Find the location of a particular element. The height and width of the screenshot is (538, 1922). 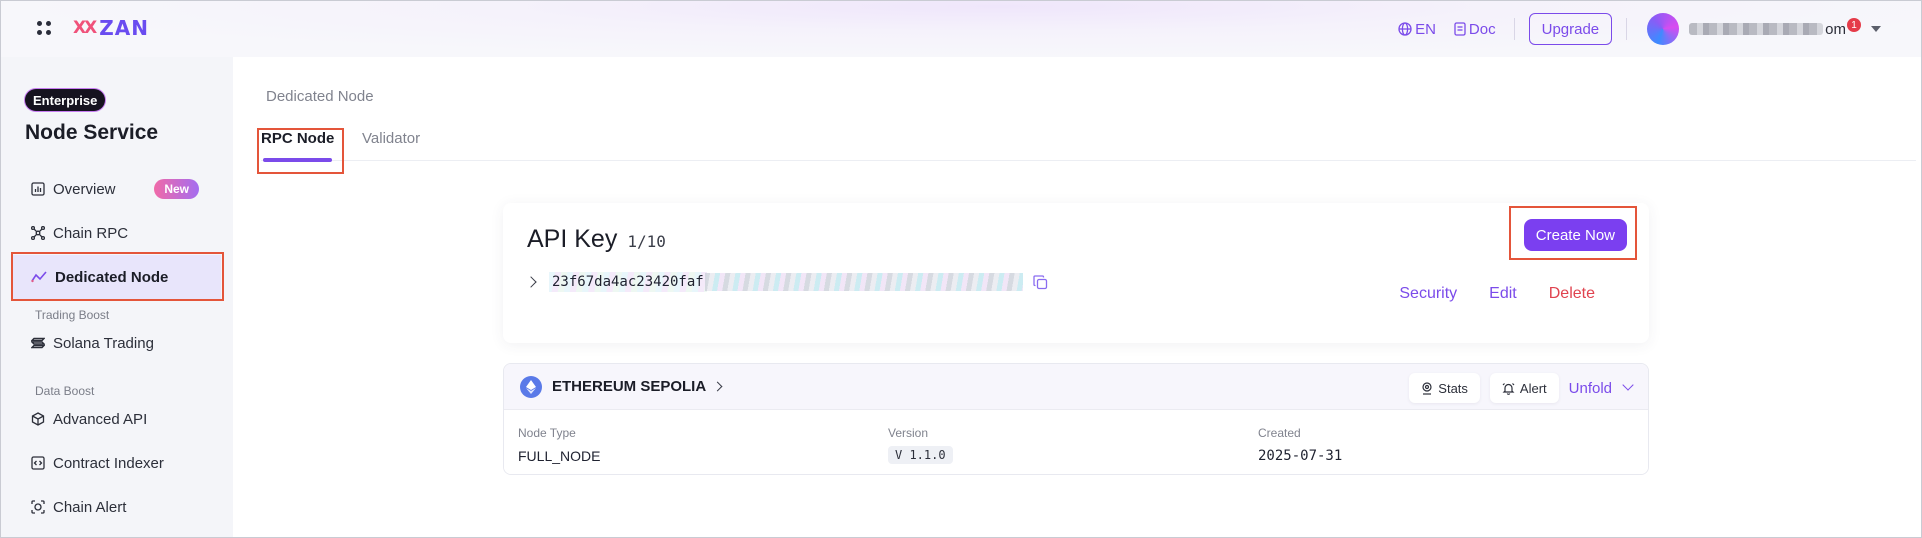

logo-mark: XX is located at coordinates (85, 28).